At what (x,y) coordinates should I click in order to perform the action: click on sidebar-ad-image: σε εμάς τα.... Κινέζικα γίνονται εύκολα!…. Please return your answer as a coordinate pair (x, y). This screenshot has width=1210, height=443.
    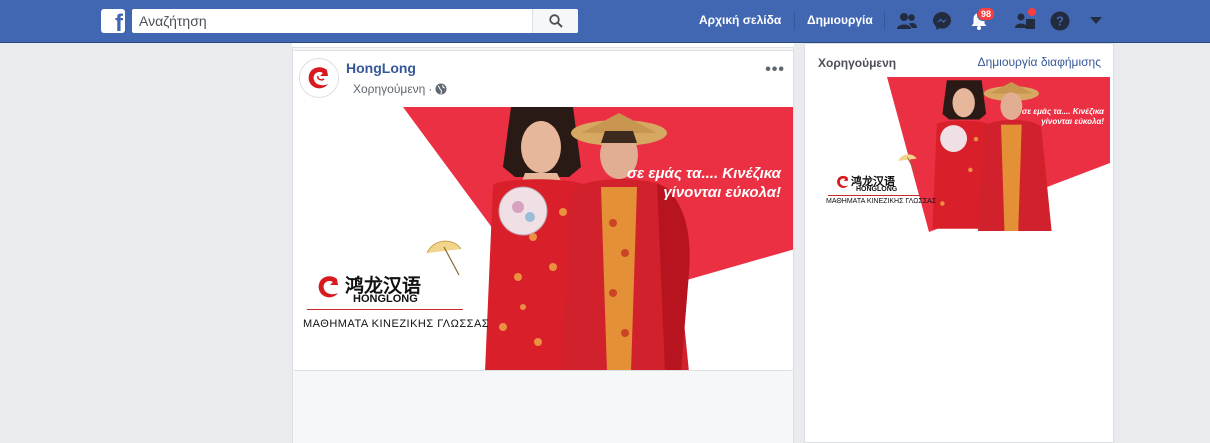
    Looking at the image, I should click on (965, 154).